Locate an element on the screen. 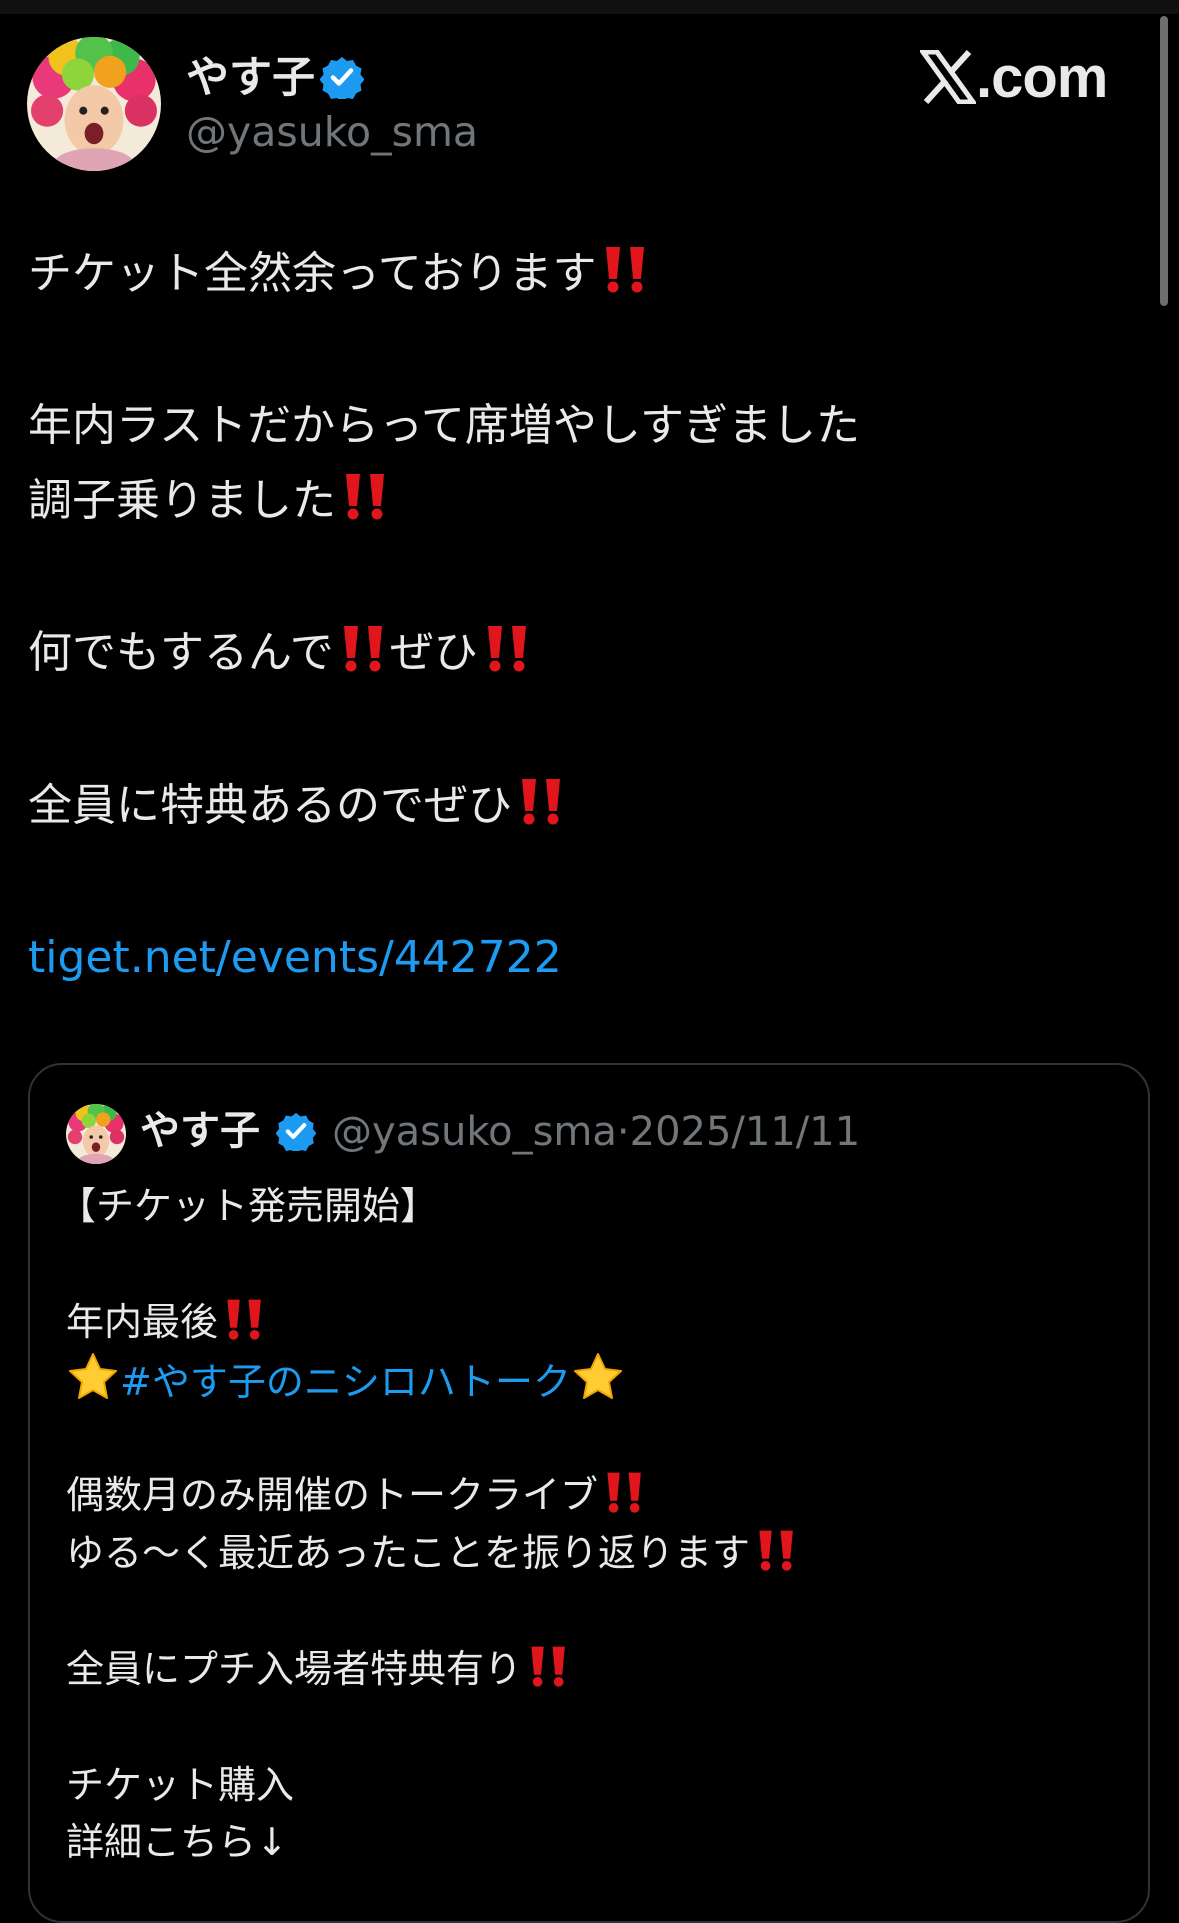 The image size is (1179, 1923). brand-logo: .com is located at coordinates (1014, 77).